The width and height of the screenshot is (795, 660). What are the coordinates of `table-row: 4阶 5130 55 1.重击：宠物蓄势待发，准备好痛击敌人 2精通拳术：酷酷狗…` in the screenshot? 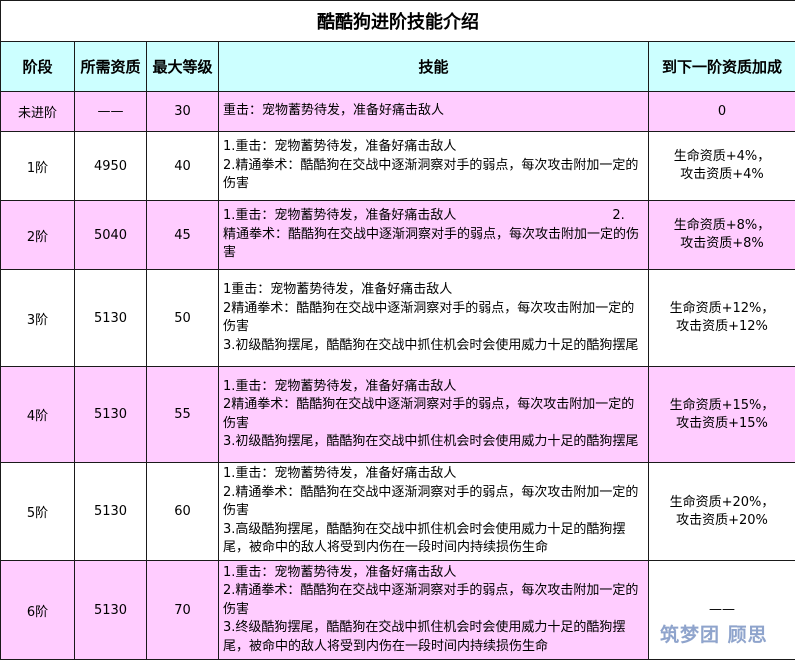 It's located at (398, 415).